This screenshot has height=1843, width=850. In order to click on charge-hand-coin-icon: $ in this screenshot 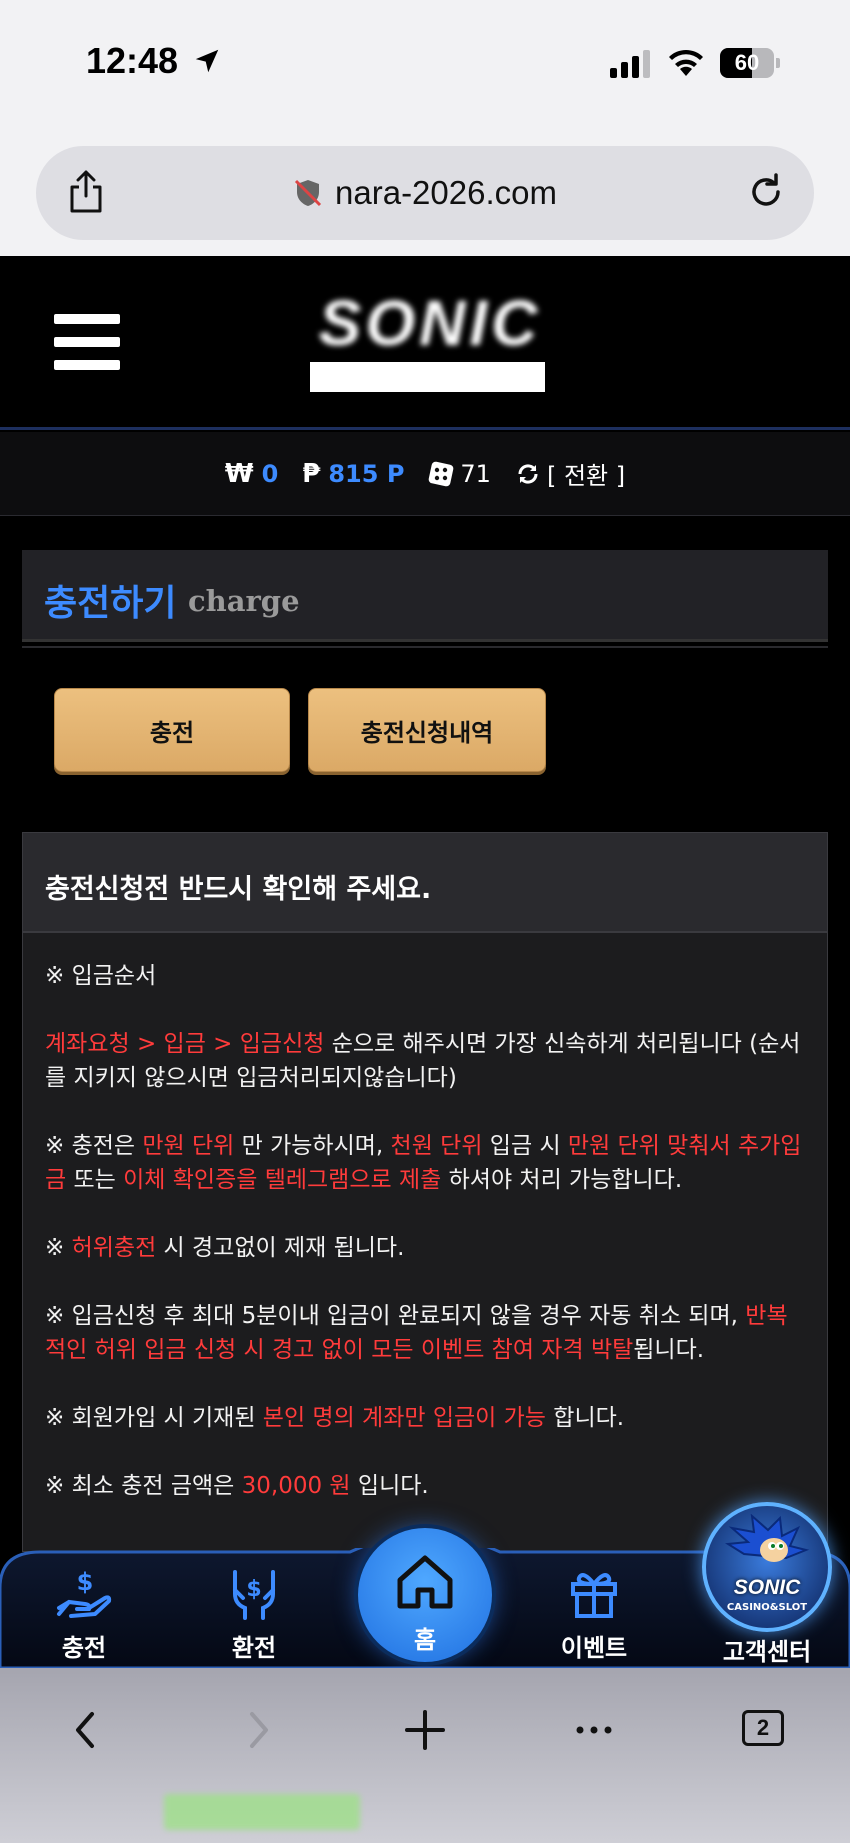, I will do `click(84, 1593)`.